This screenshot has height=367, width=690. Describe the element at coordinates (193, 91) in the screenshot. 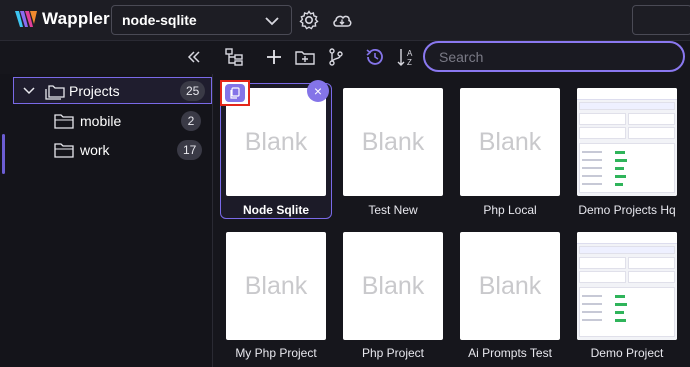

I see `project-count-badge: 25` at that location.